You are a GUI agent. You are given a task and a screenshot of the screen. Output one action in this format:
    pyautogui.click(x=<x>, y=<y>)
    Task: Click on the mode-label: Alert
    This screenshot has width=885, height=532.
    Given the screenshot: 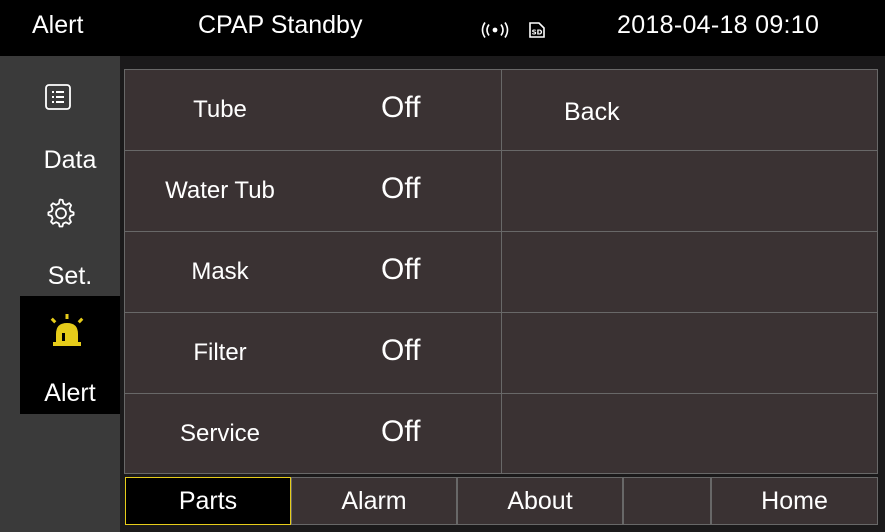 What is the action you would take?
    pyautogui.click(x=58, y=25)
    